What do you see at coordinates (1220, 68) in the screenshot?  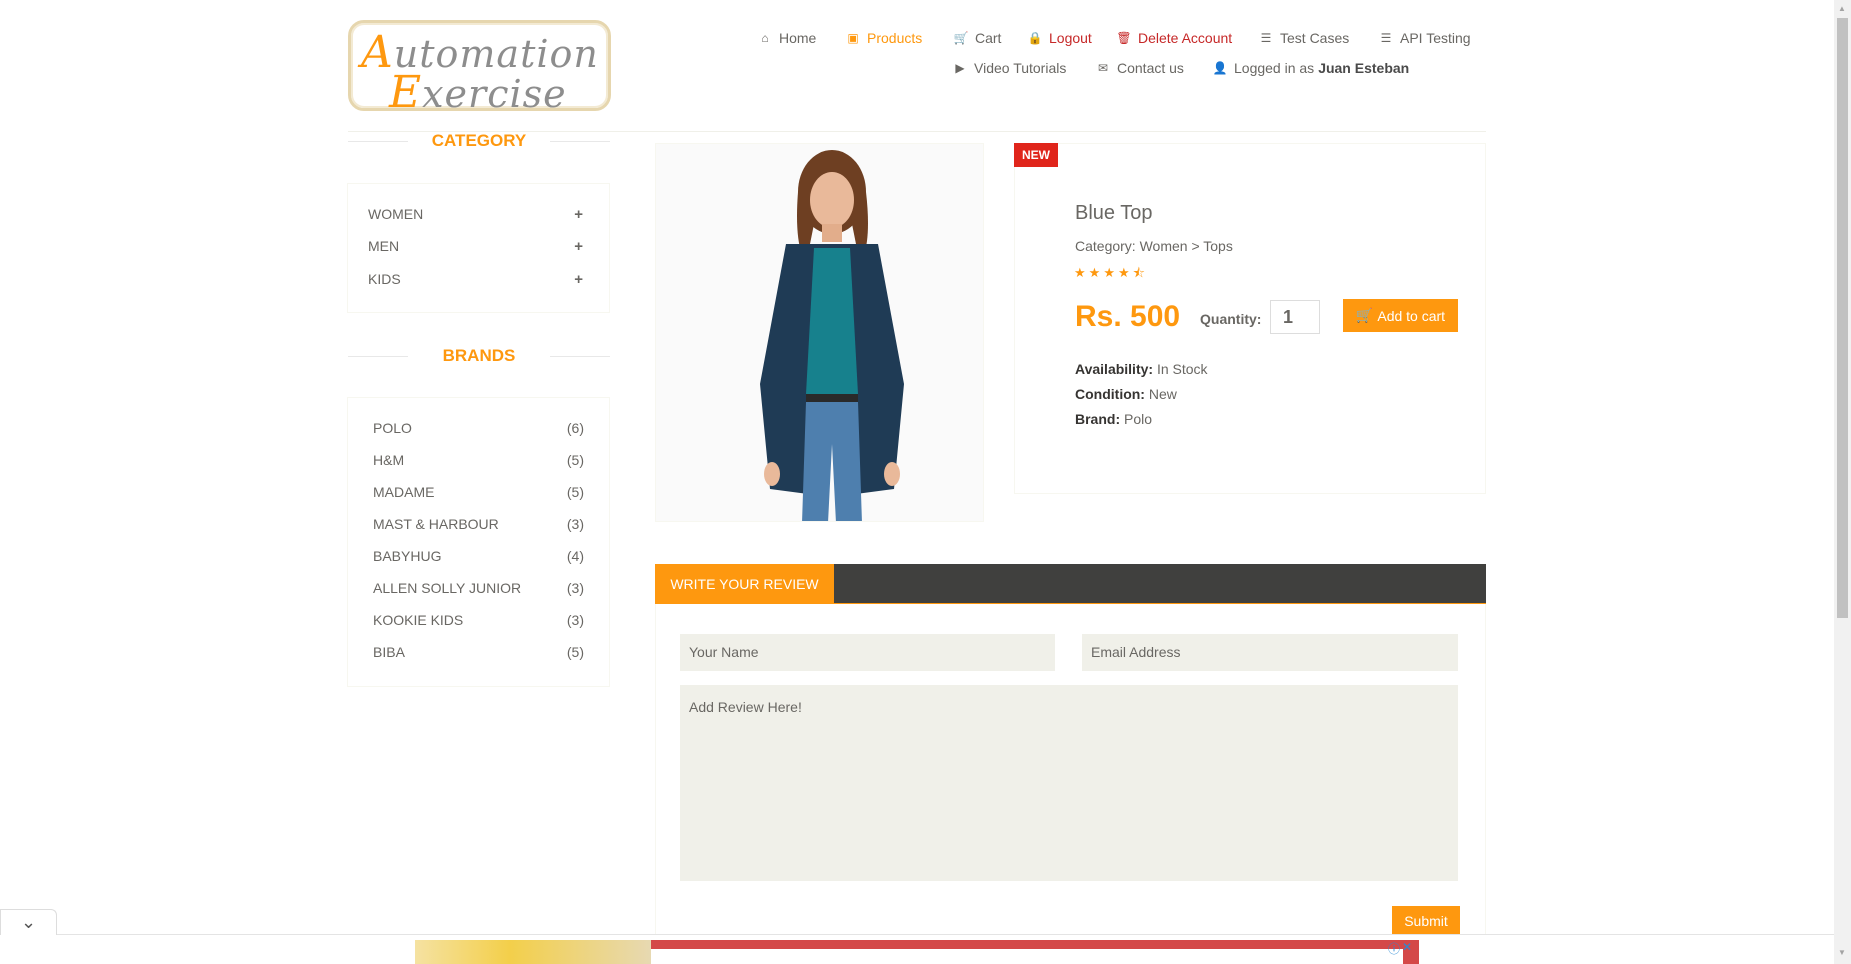 I see `user-icon: 👤` at bounding box center [1220, 68].